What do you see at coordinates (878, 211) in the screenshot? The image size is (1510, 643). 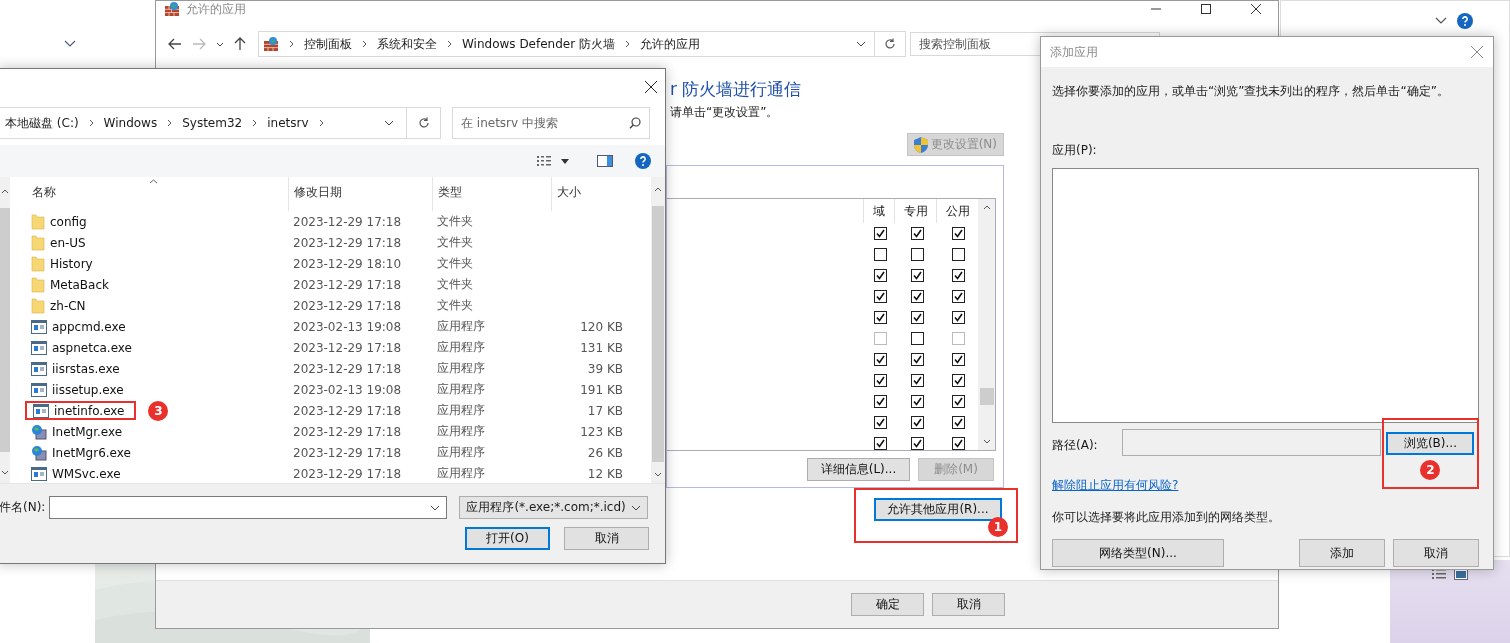 I see `column-header: 域` at bounding box center [878, 211].